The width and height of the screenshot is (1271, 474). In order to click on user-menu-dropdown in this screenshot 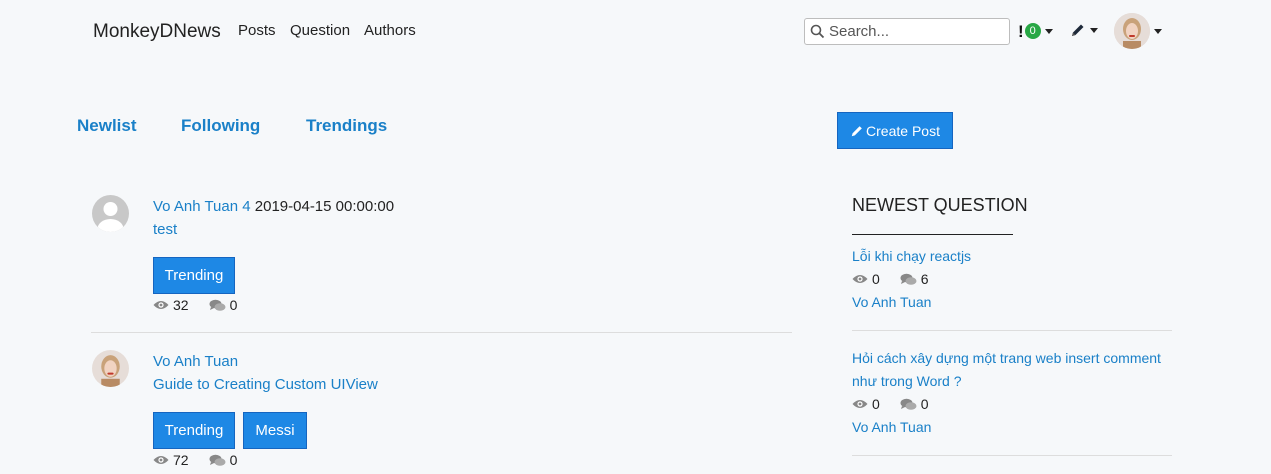, I will do `click(1138, 31)`.